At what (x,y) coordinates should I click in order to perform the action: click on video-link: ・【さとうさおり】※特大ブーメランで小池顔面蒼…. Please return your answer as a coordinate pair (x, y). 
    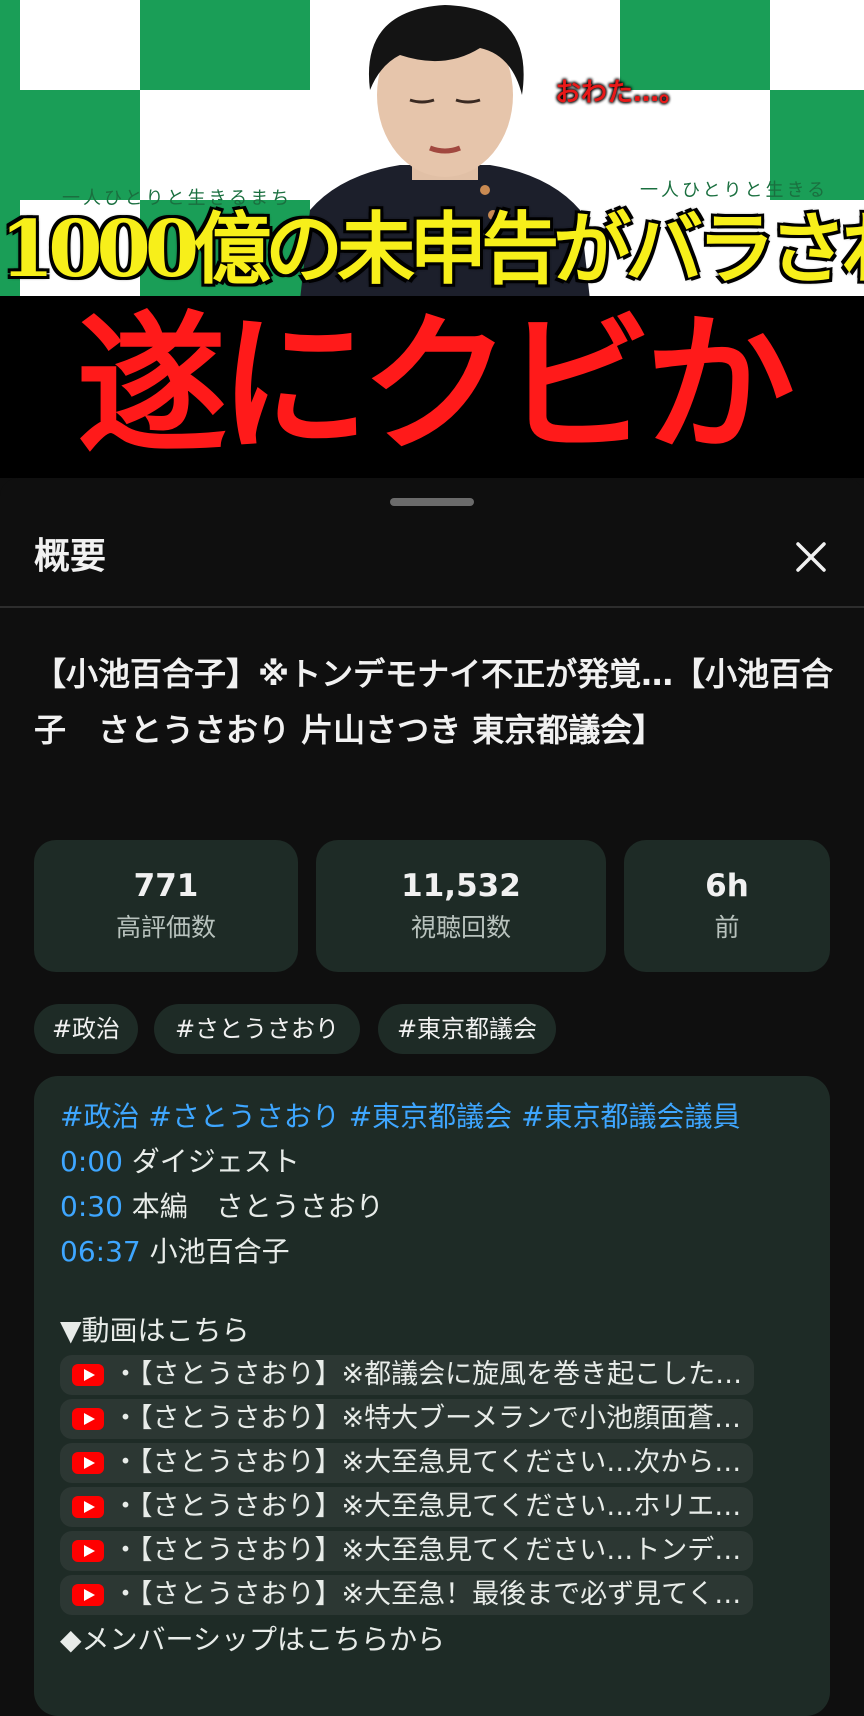
    Looking at the image, I should click on (407, 1419).